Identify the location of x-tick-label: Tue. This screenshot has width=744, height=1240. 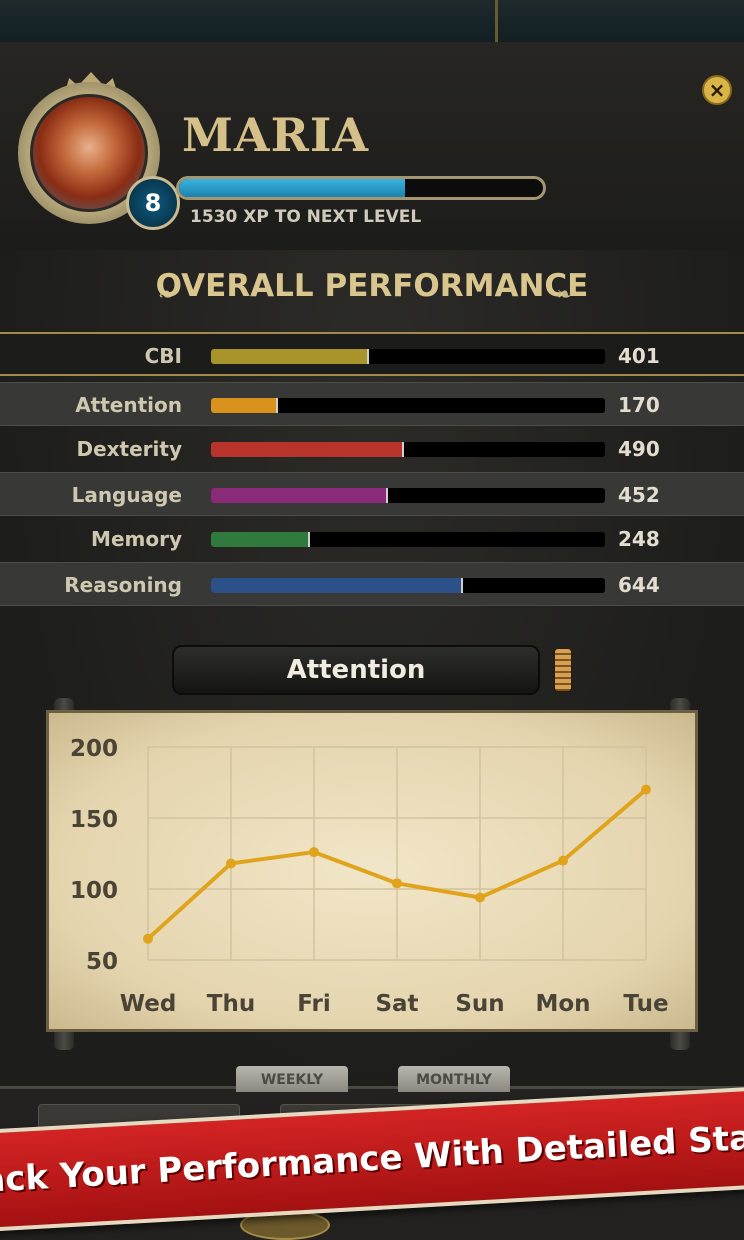
(645, 1004).